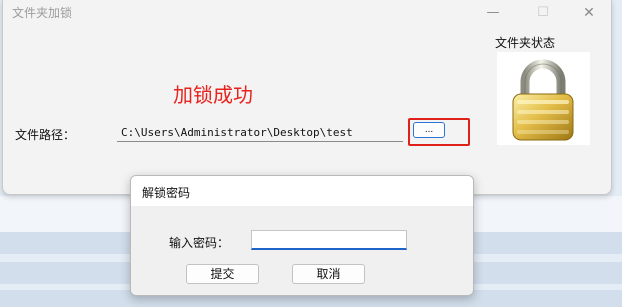 The image size is (622, 307). I want to click on close-icon: ✕, so click(589, 13).